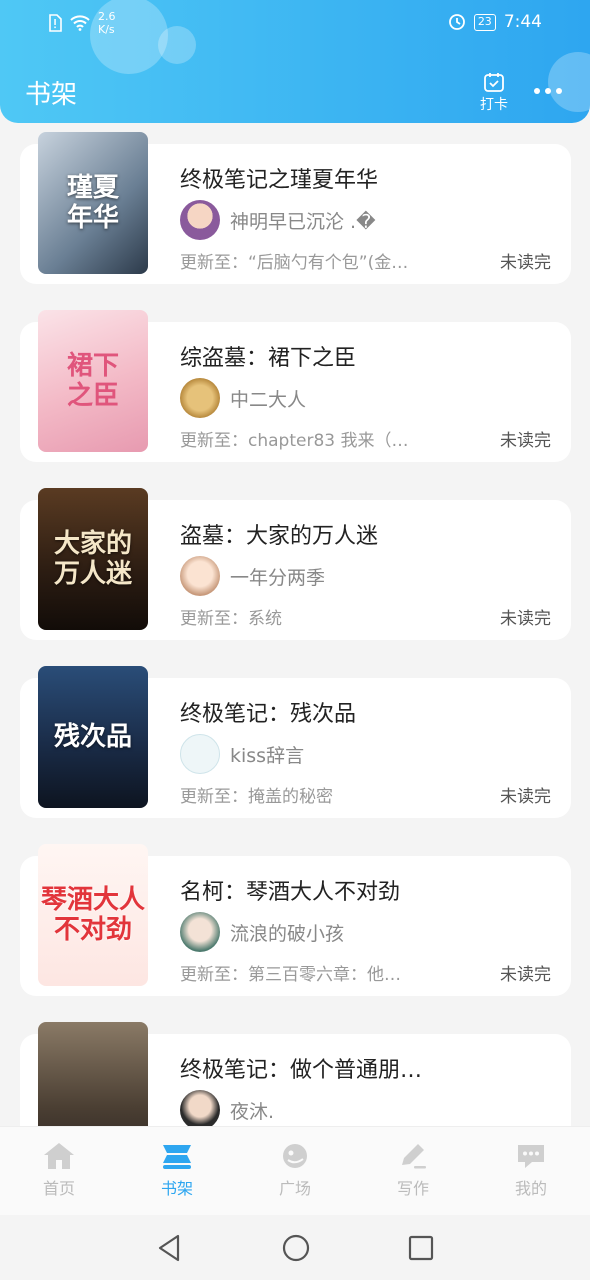 The image size is (590, 1280). I want to click on author-row: 神明早已沉沦 .⁠�, so click(278, 220).